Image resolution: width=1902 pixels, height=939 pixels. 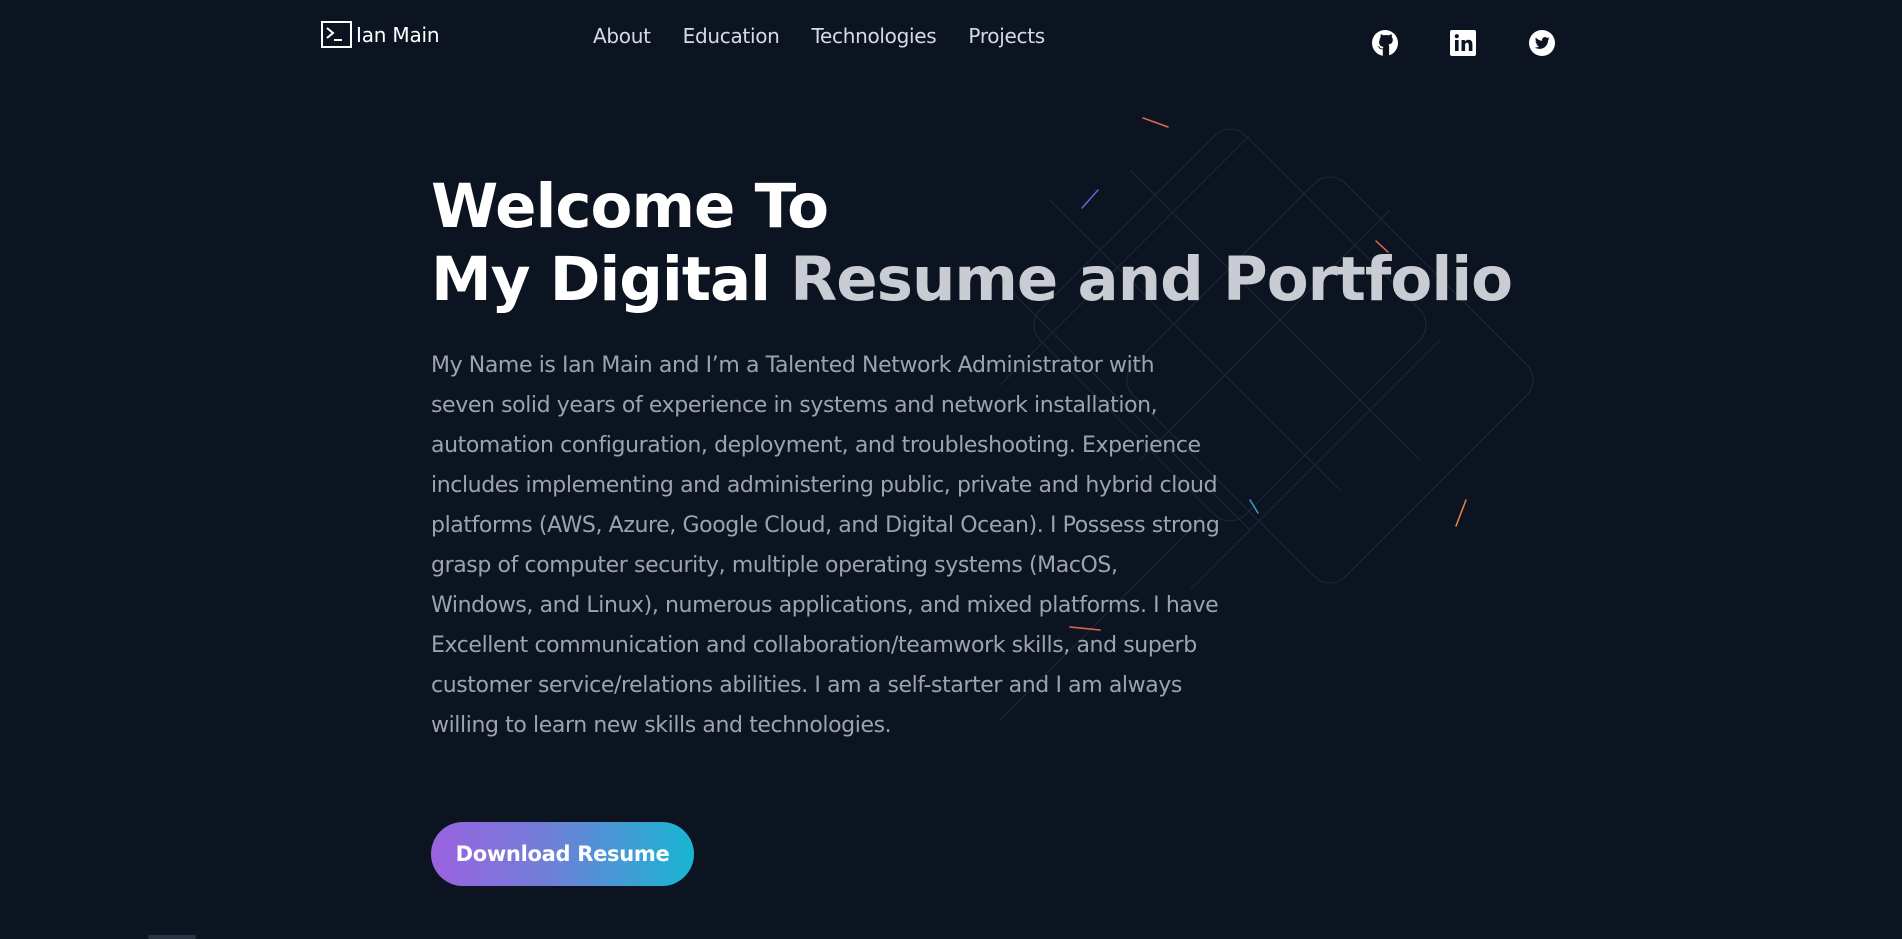 I want to click on twitter-link, so click(x=1542, y=43).